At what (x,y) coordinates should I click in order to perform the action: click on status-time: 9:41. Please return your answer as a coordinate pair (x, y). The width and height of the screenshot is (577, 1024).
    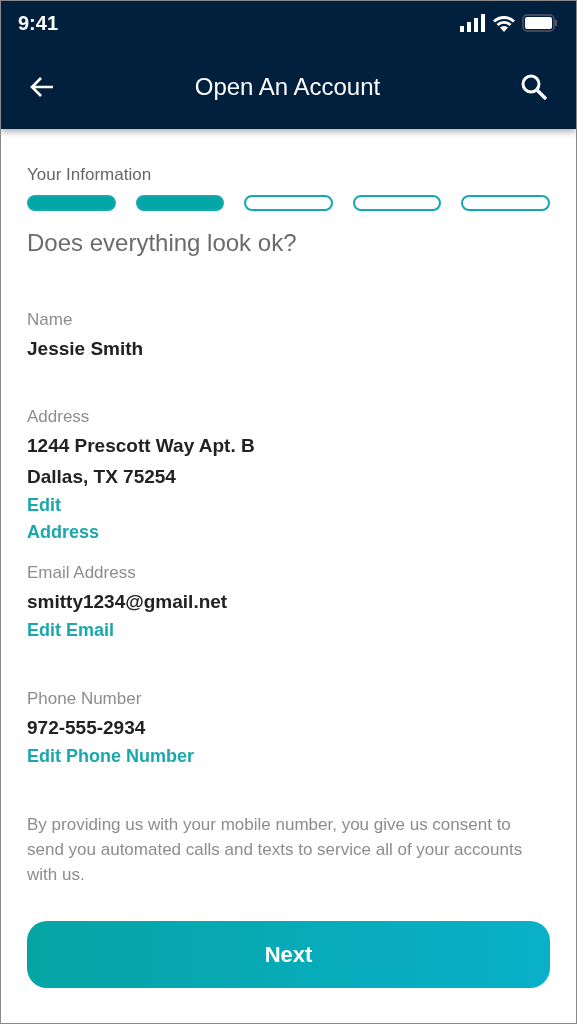
    Looking at the image, I should click on (38, 23).